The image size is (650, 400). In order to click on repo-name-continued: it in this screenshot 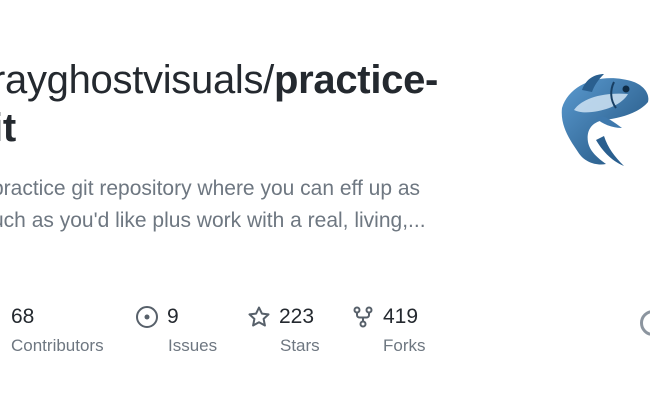, I will do `click(8, 128)`.